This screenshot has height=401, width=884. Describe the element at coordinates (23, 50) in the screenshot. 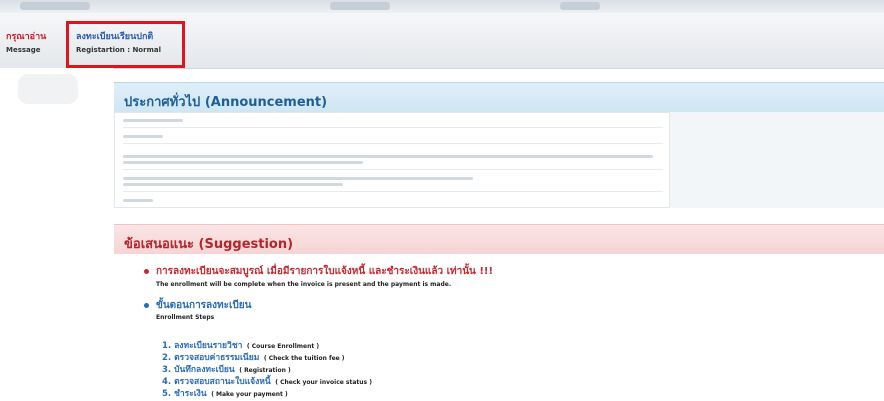

I see `nav-message-label-en: Message` at that location.